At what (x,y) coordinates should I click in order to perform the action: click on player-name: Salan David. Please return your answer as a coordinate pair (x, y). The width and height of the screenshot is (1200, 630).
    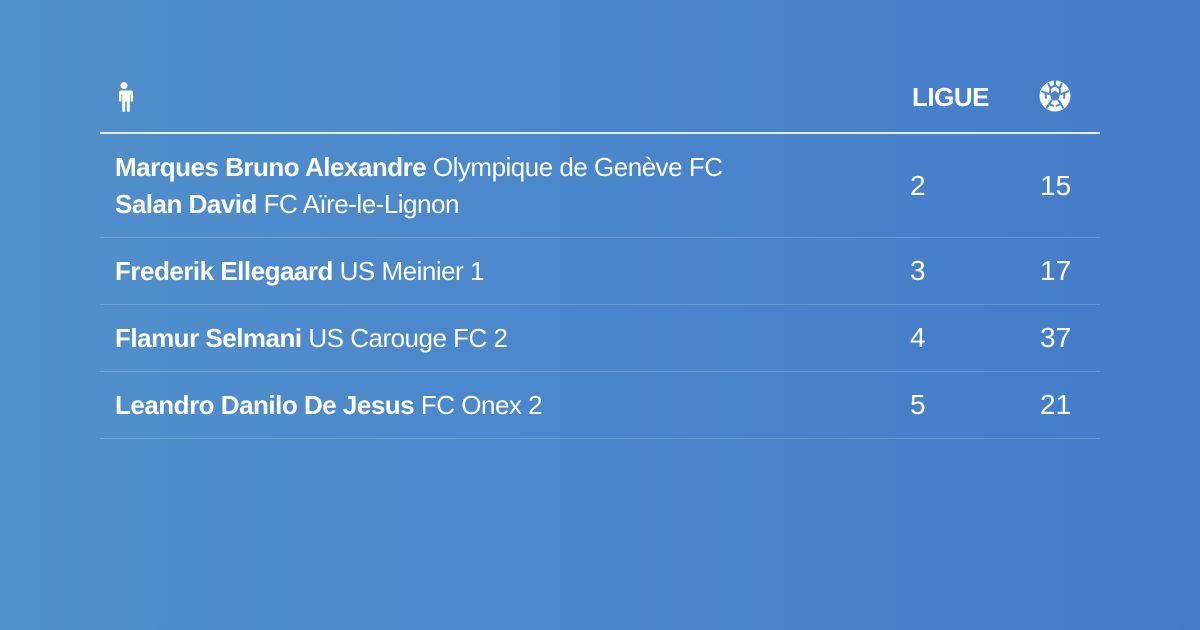
    Looking at the image, I should click on (186, 203).